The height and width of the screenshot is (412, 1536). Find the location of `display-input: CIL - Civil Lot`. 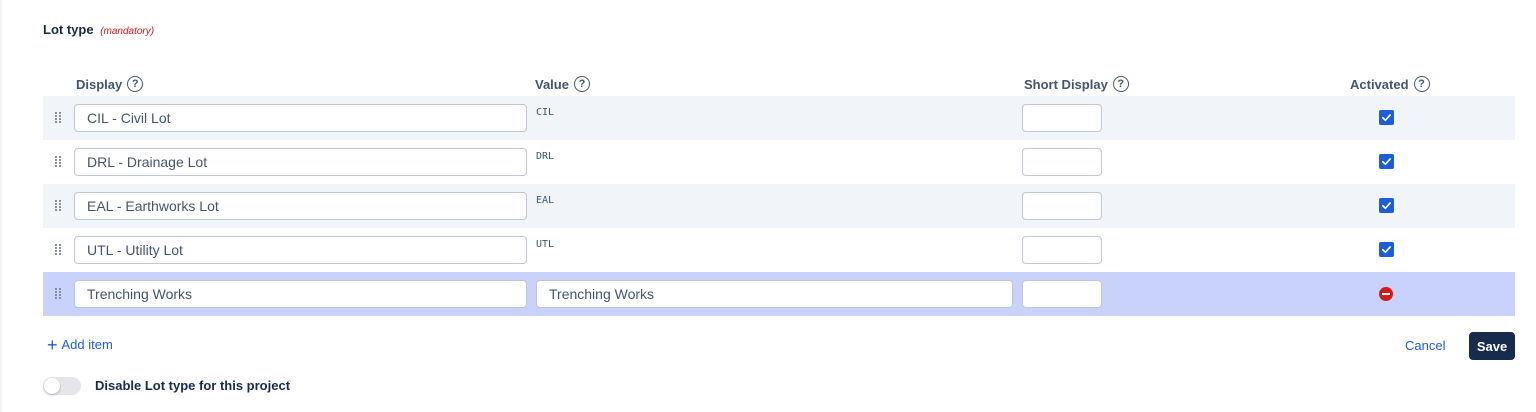

display-input: CIL - Civil Lot is located at coordinates (300, 118).